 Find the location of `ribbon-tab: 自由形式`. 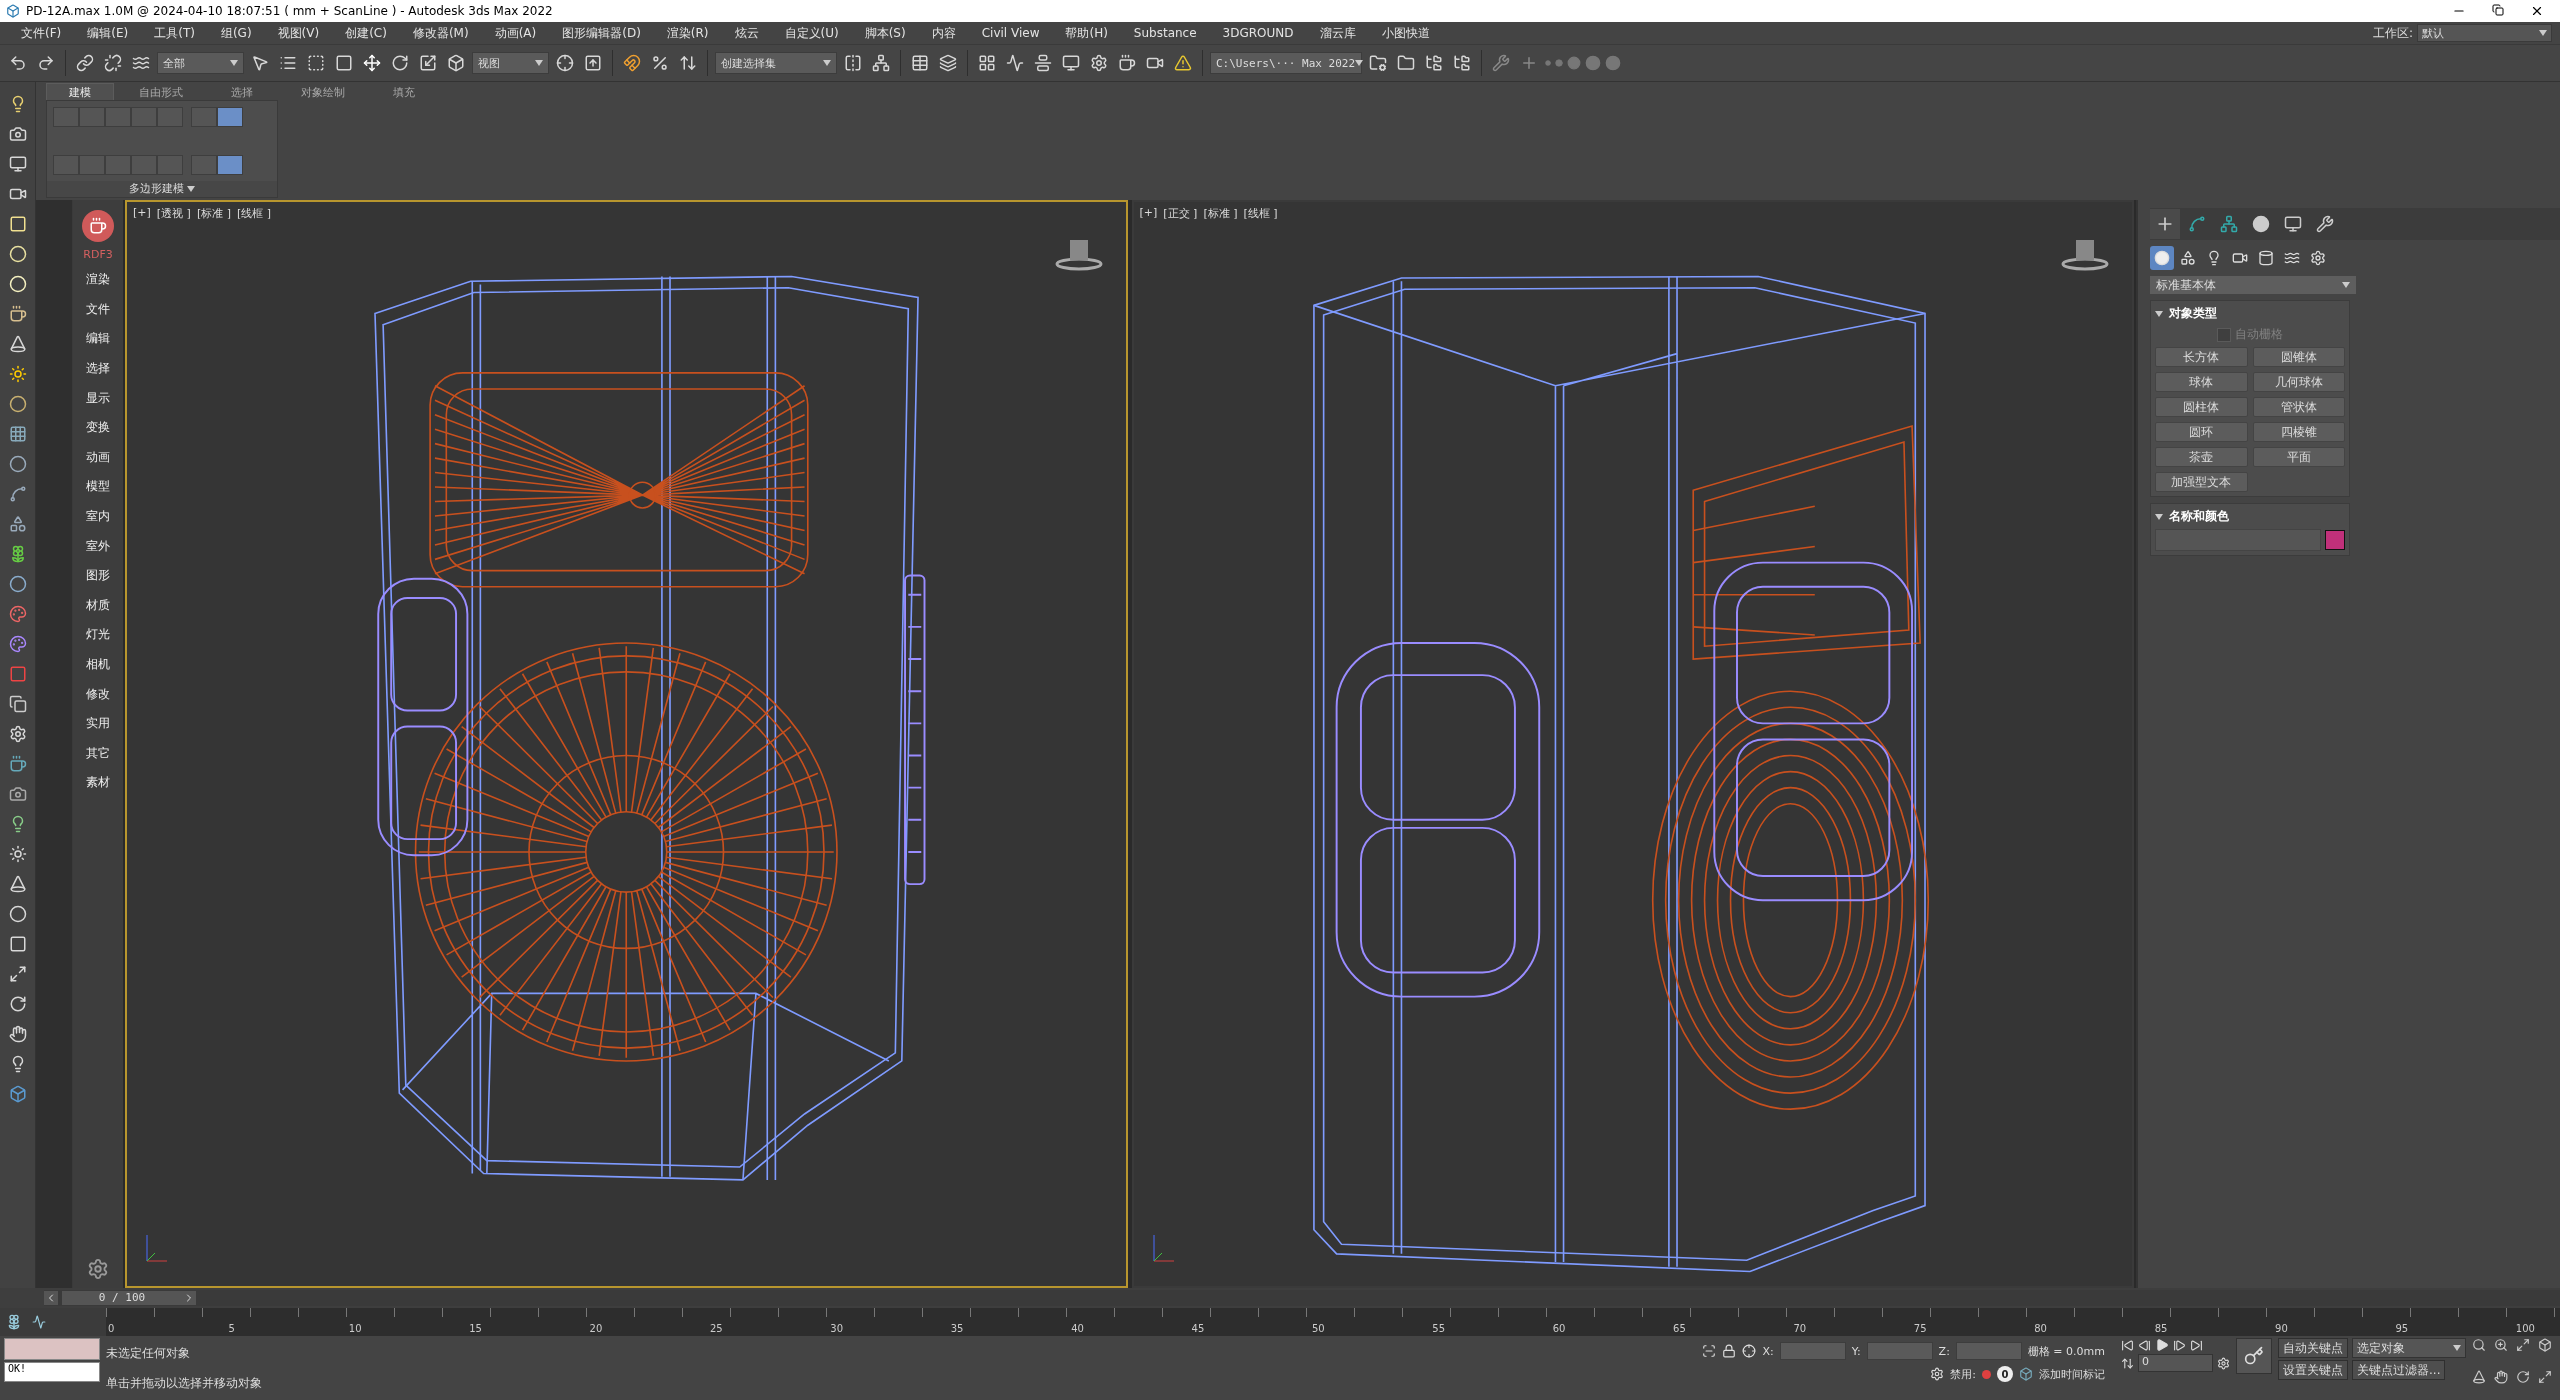

ribbon-tab: 自由形式 is located at coordinates (161, 91).